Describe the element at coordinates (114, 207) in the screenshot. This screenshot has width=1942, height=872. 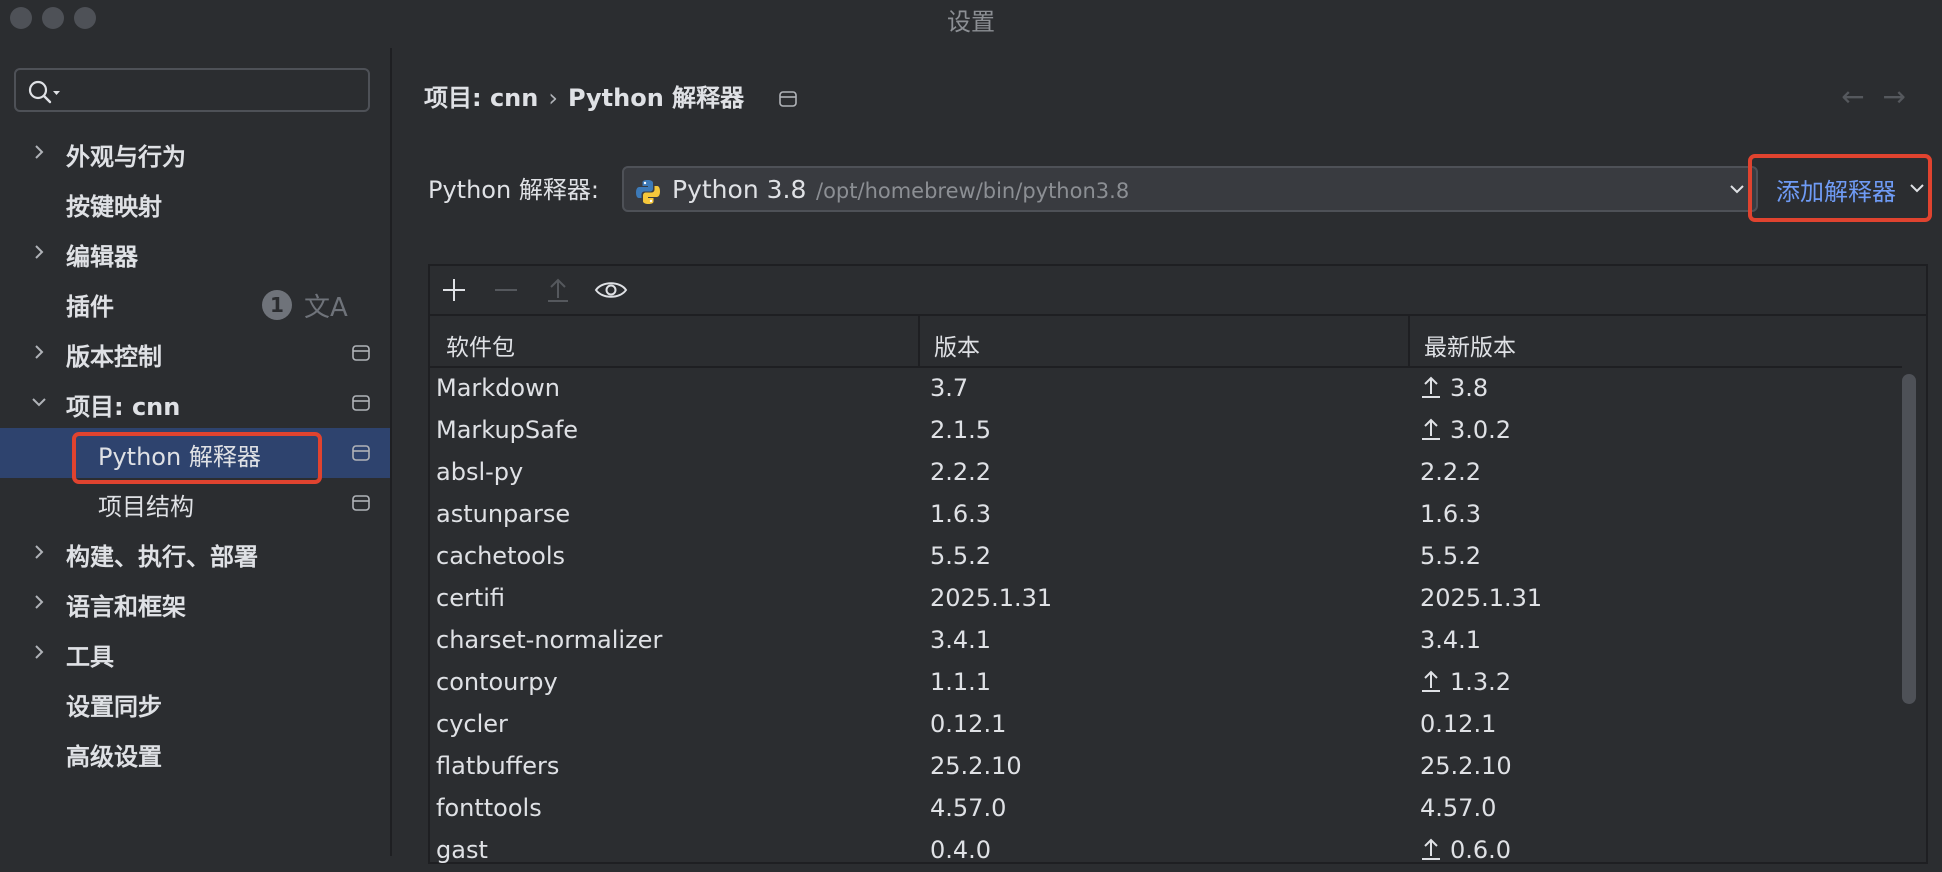
I see `sidebar-item-label: 按键映射` at that location.